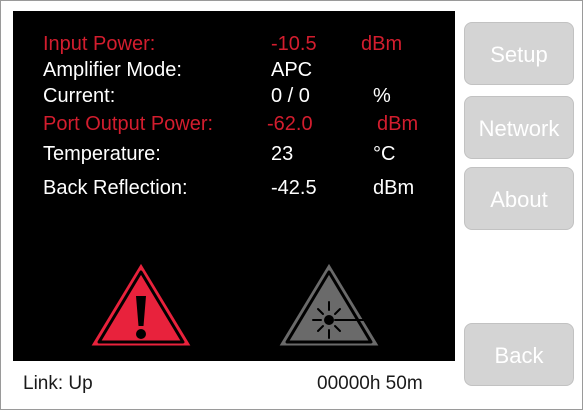 The width and height of the screenshot is (583, 410). What do you see at coordinates (112, 70) in the screenshot?
I see `reading-label: Amplifier Mode:` at bounding box center [112, 70].